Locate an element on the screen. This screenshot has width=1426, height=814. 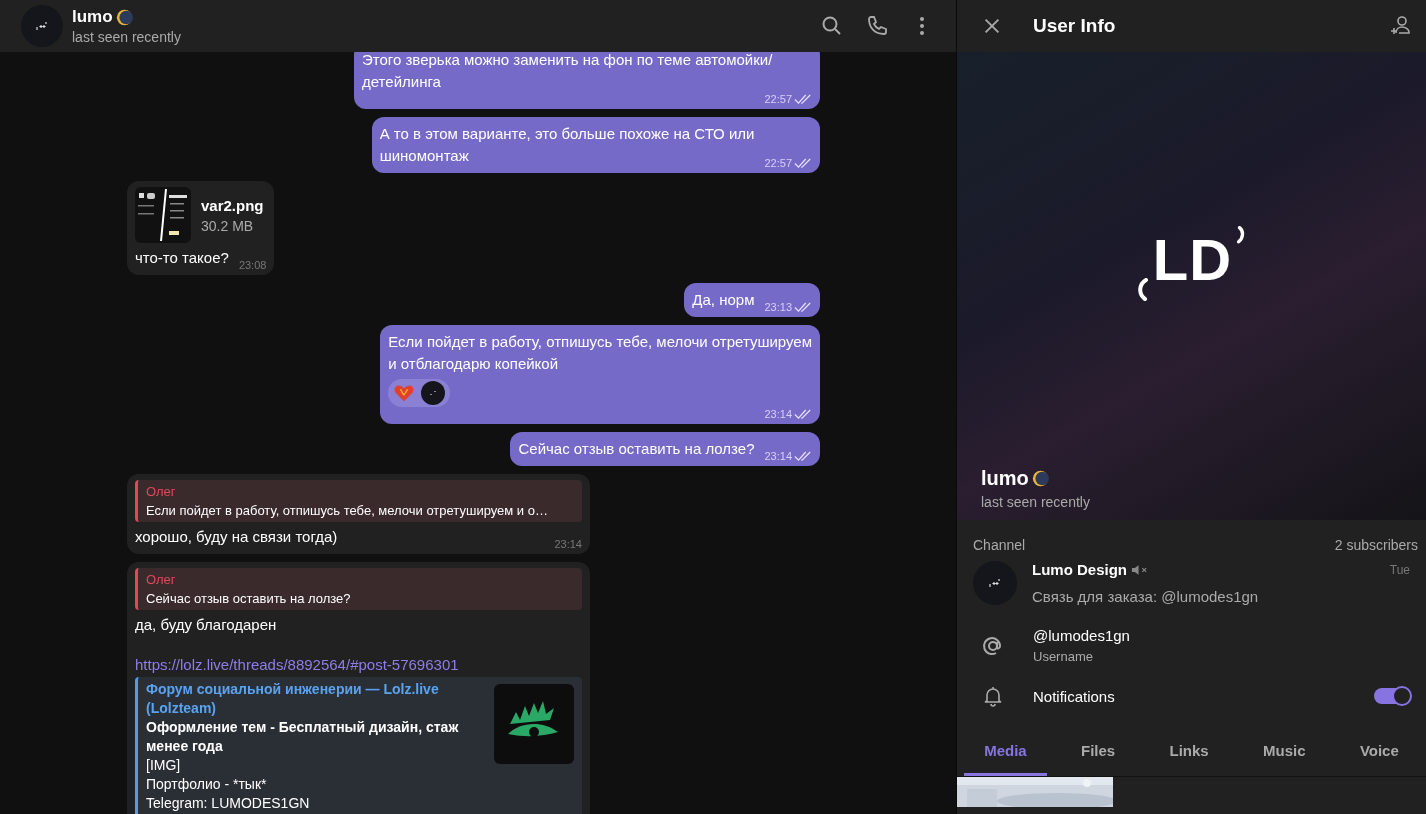
username-label: Username is located at coordinates (1063, 656).